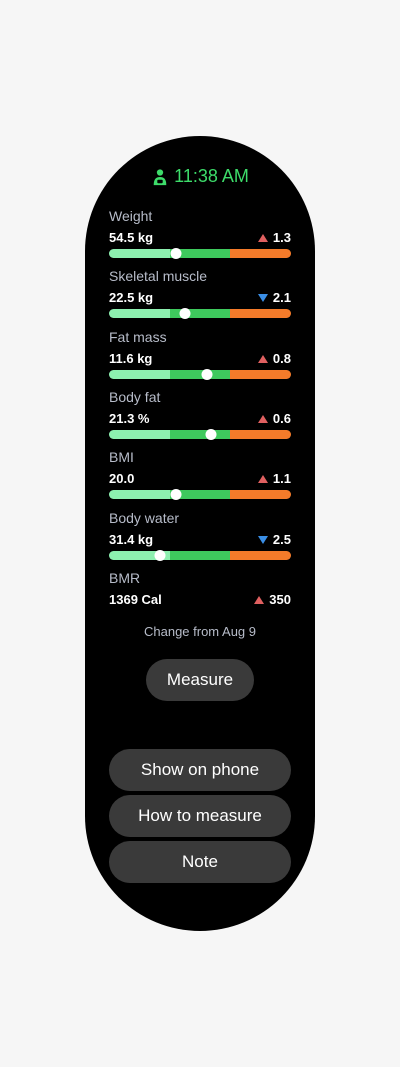  What do you see at coordinates (200, 293) in the screenshot?
I see `metric-skeletal-muscle: Skeletal muscle 22.5 kg 2.1` at bounding box center [200, 293].